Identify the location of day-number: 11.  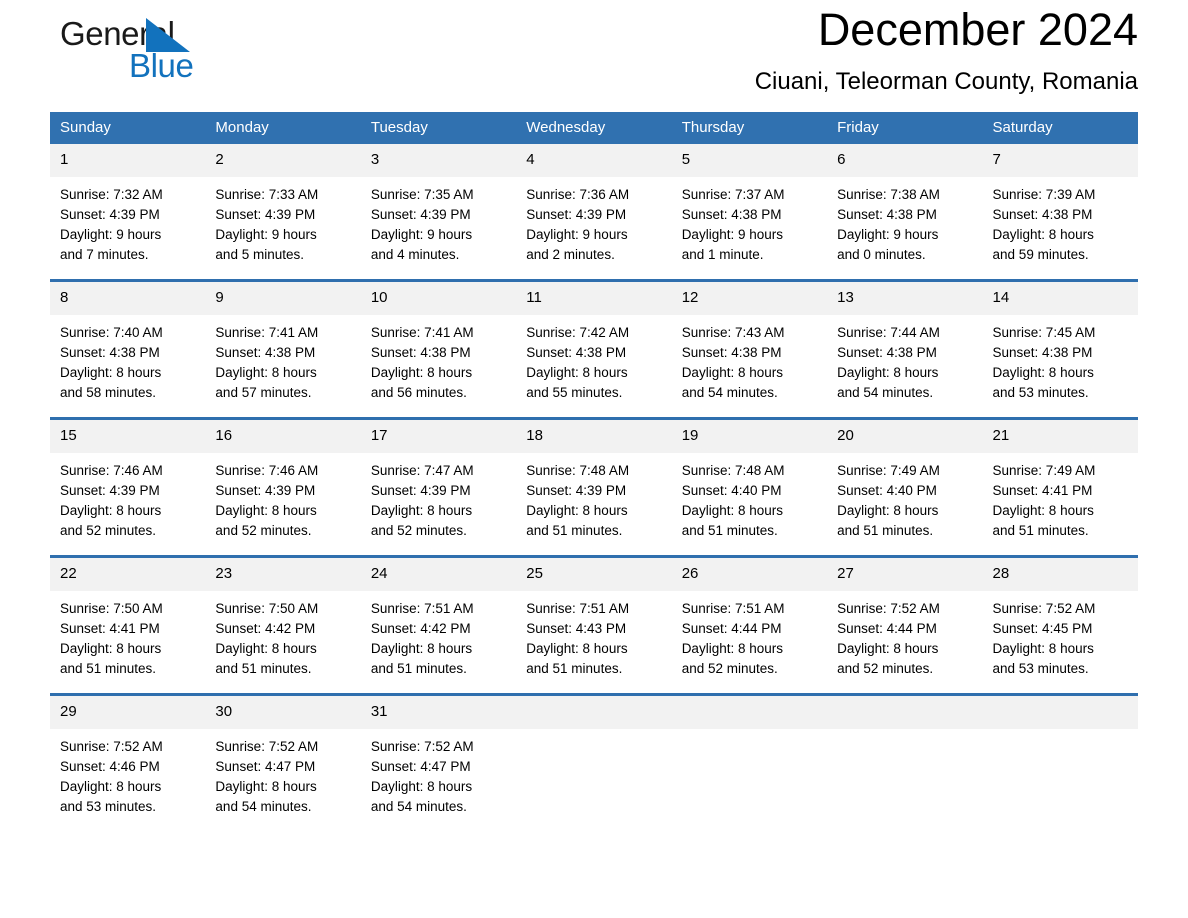
(594, 298).